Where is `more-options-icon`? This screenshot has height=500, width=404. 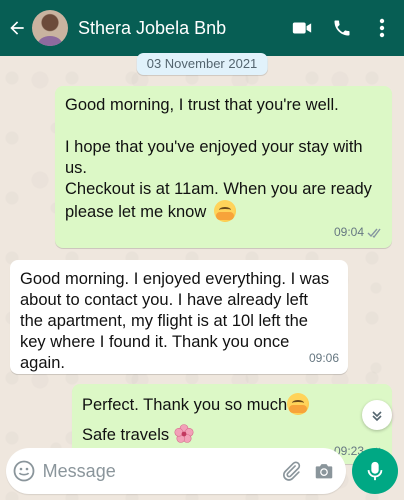
more-options-icon is located at coordinates (382, 28).